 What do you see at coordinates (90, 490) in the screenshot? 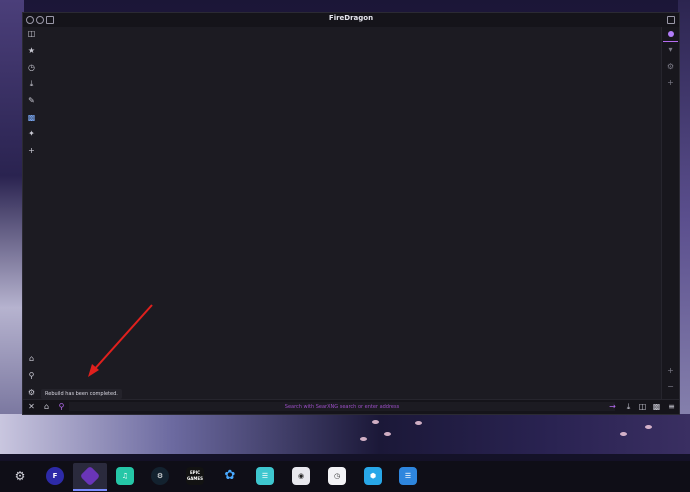
I see `active-app-indicator` at bounding box center [90, 490].